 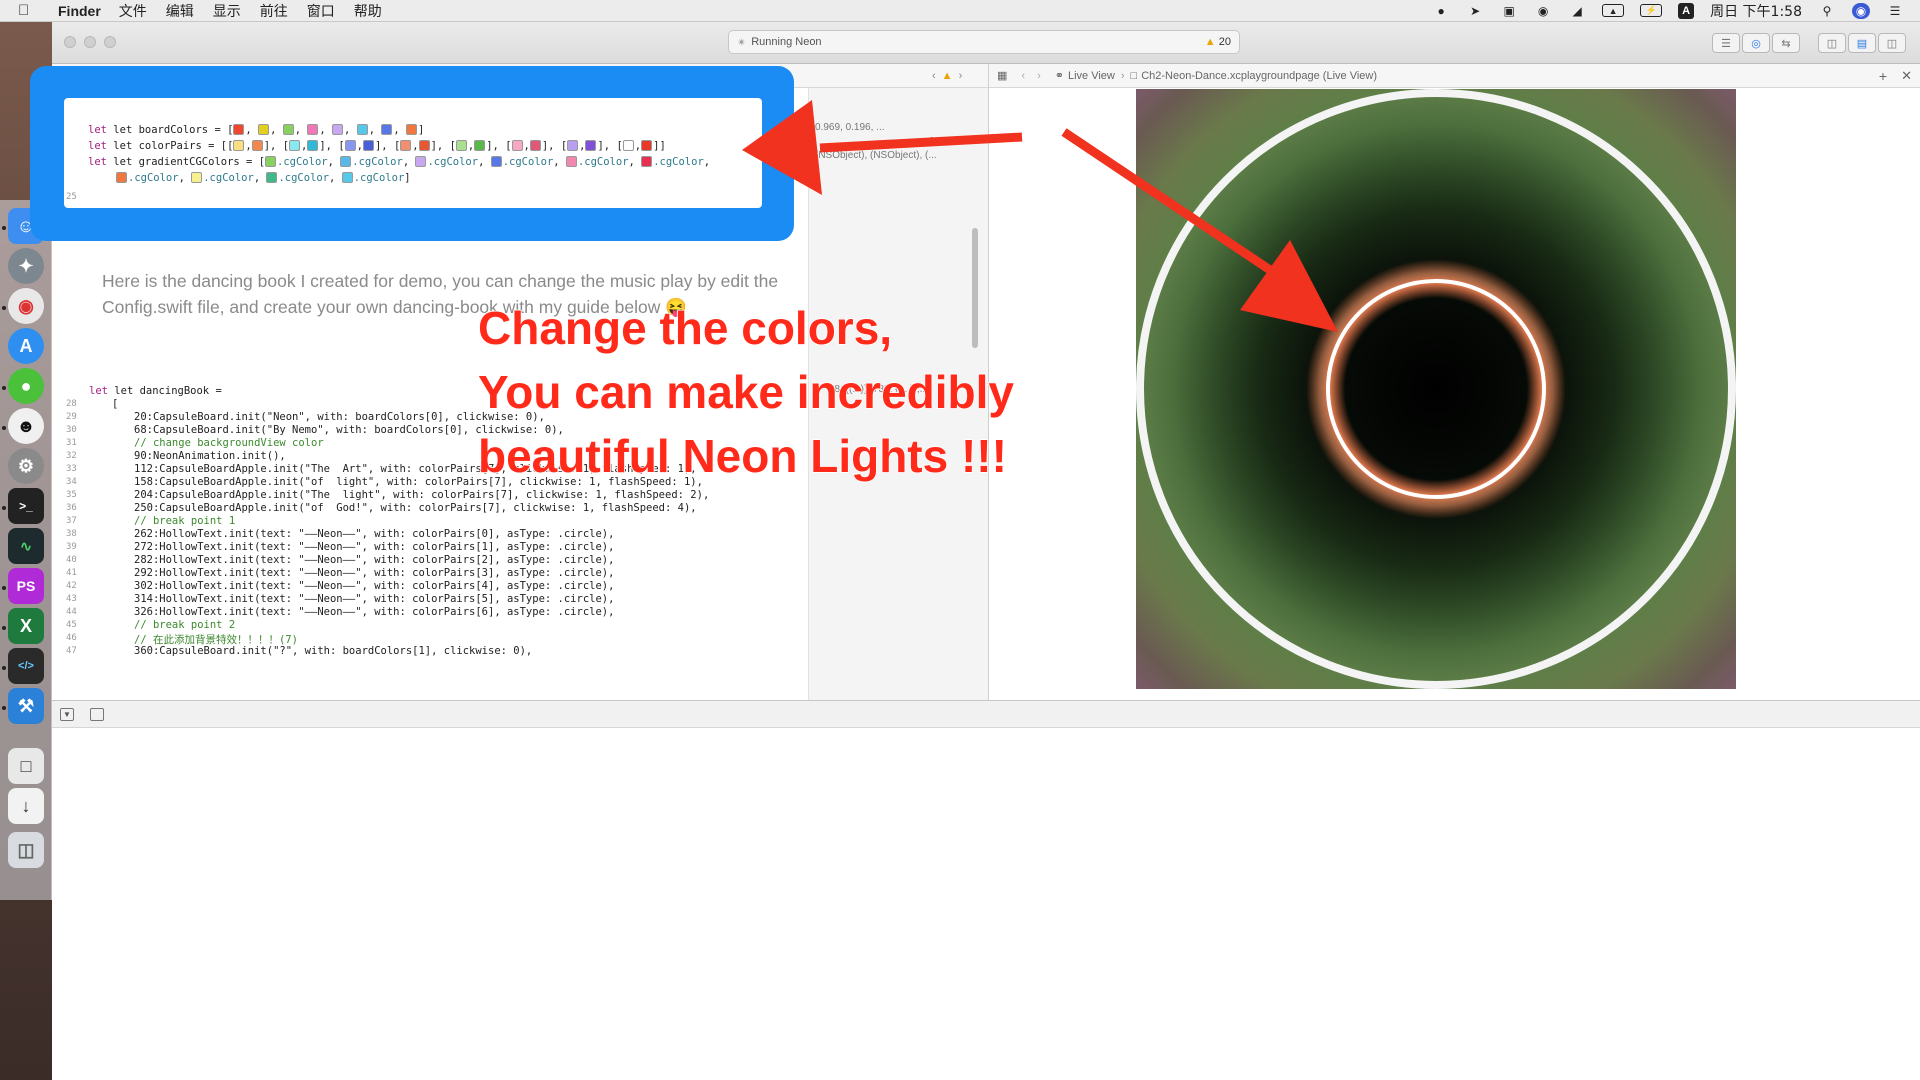 What do you see at coordinates (26, 426) in the screenshot?
I see `qq-dock-icon: ☻` at bounding box center [26, 426].